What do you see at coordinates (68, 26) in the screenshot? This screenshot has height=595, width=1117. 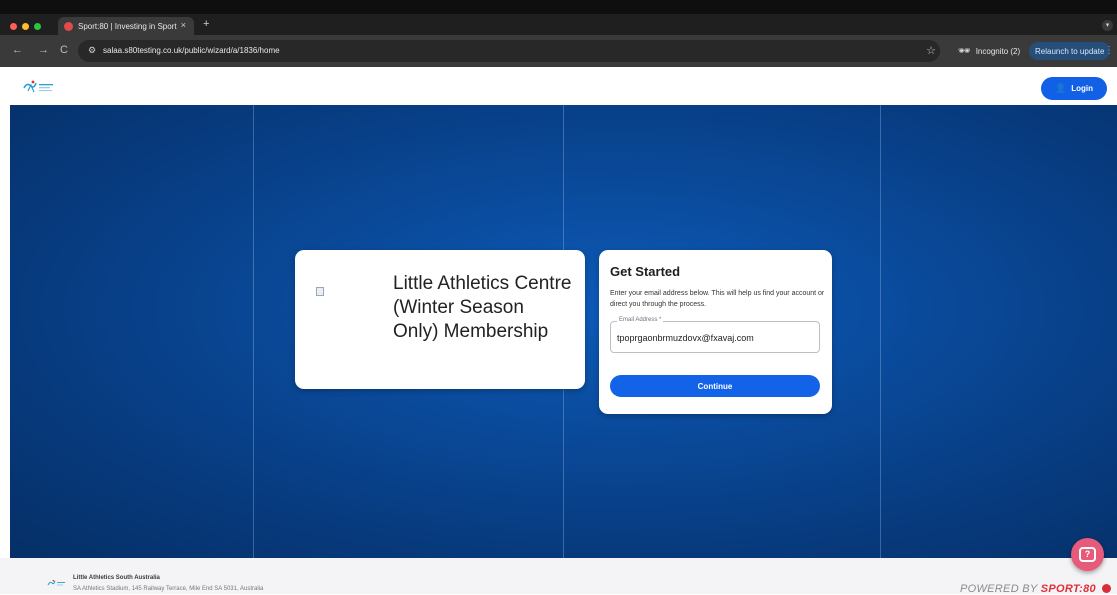 I see `favicon-icon` at bounding box center [68, 26].